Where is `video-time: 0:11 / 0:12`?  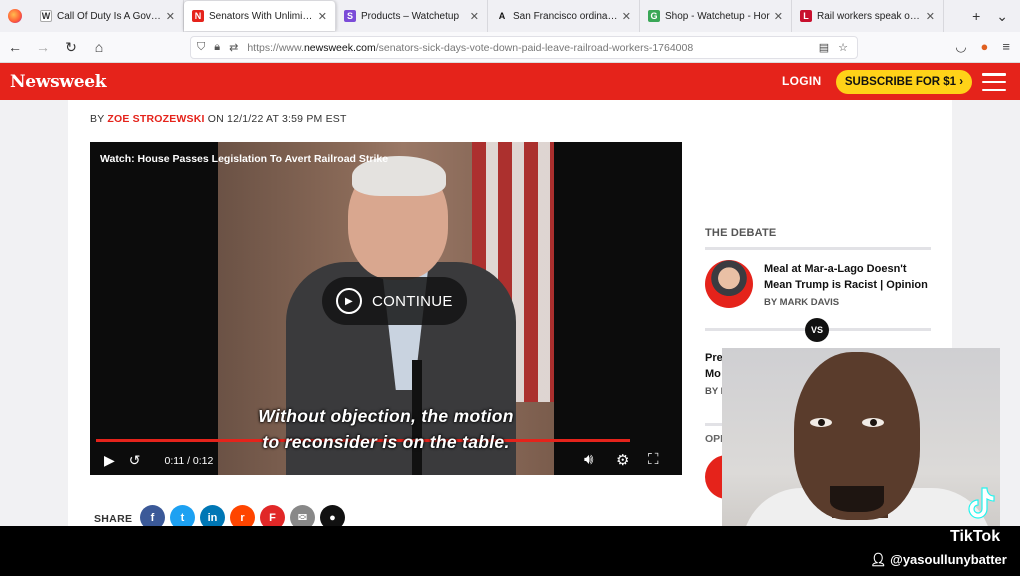
video-time: 0:11 / 0:12 is located at coordinates (189, 460).